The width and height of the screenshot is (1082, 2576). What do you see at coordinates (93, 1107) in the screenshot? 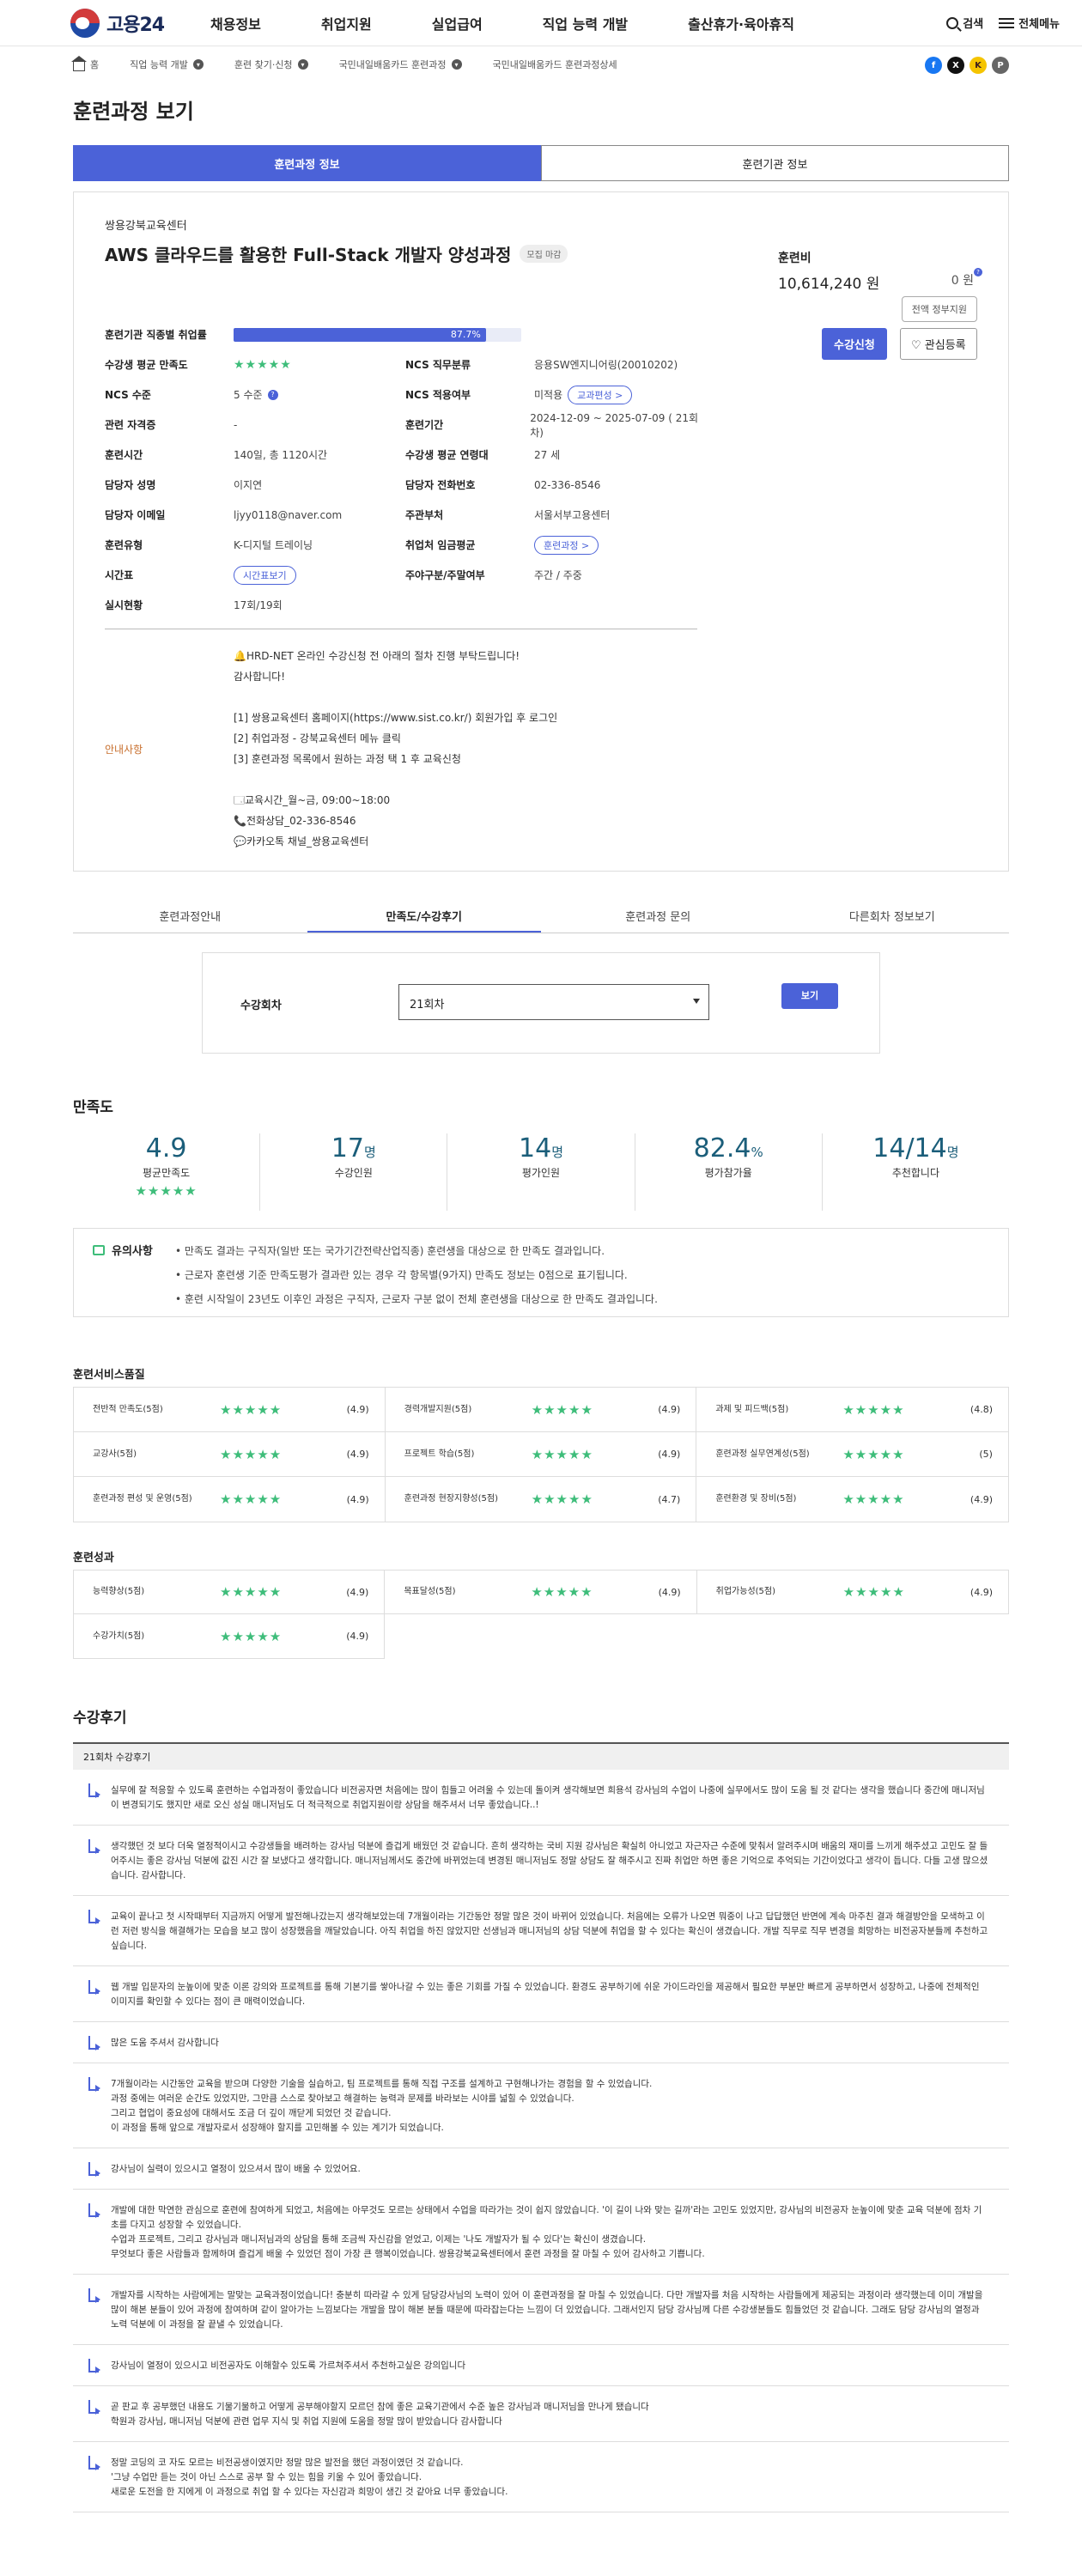
I see `satisfaction-title: 만족도` at bounding box center [93, 1107].